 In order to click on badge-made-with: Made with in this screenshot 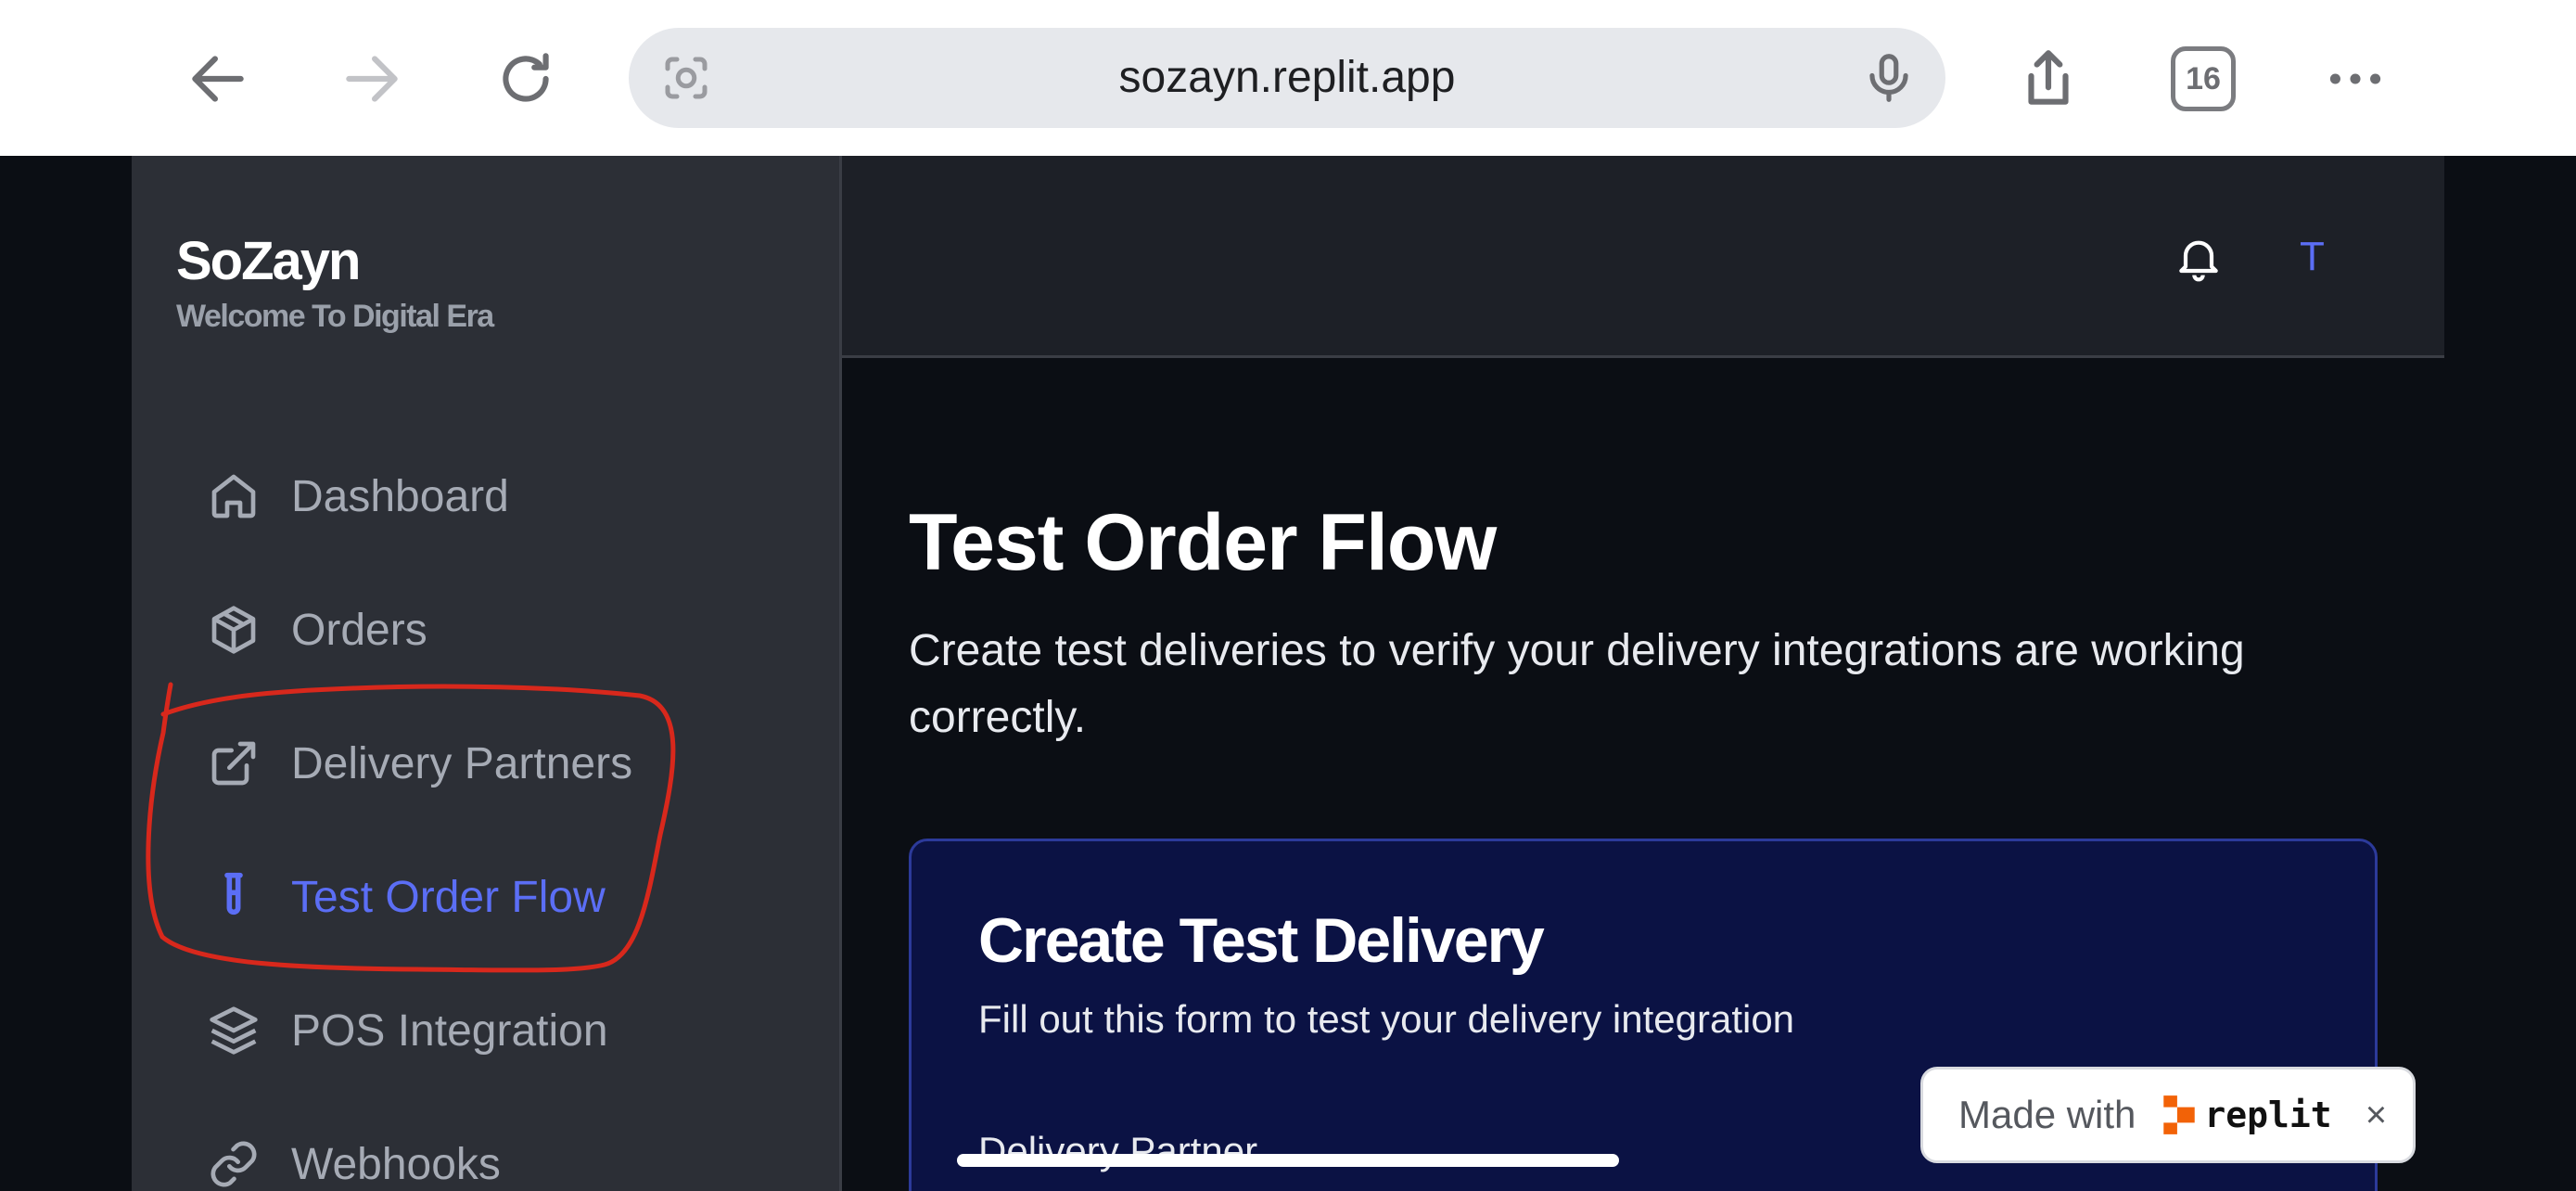, I will do `click(2047, 1114)`.